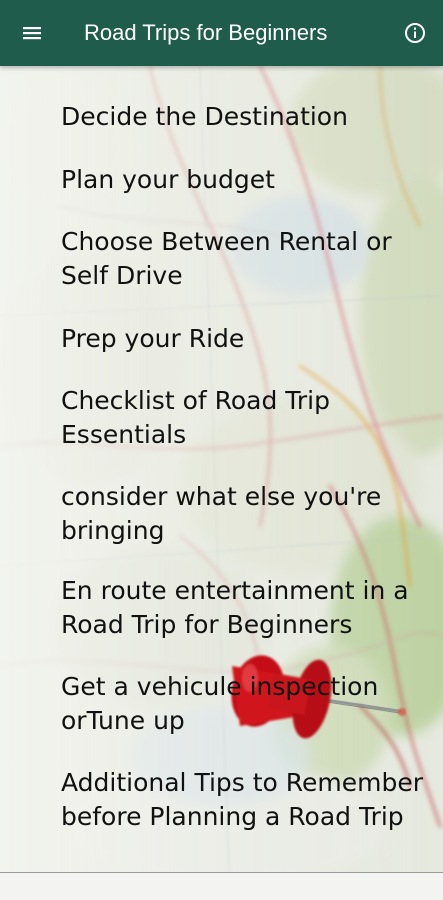 The width and height of the screenshot is (443, 900). Describe the element at coordinates (221, 886) in the screenshot. I see `bottom-strip` at that location.